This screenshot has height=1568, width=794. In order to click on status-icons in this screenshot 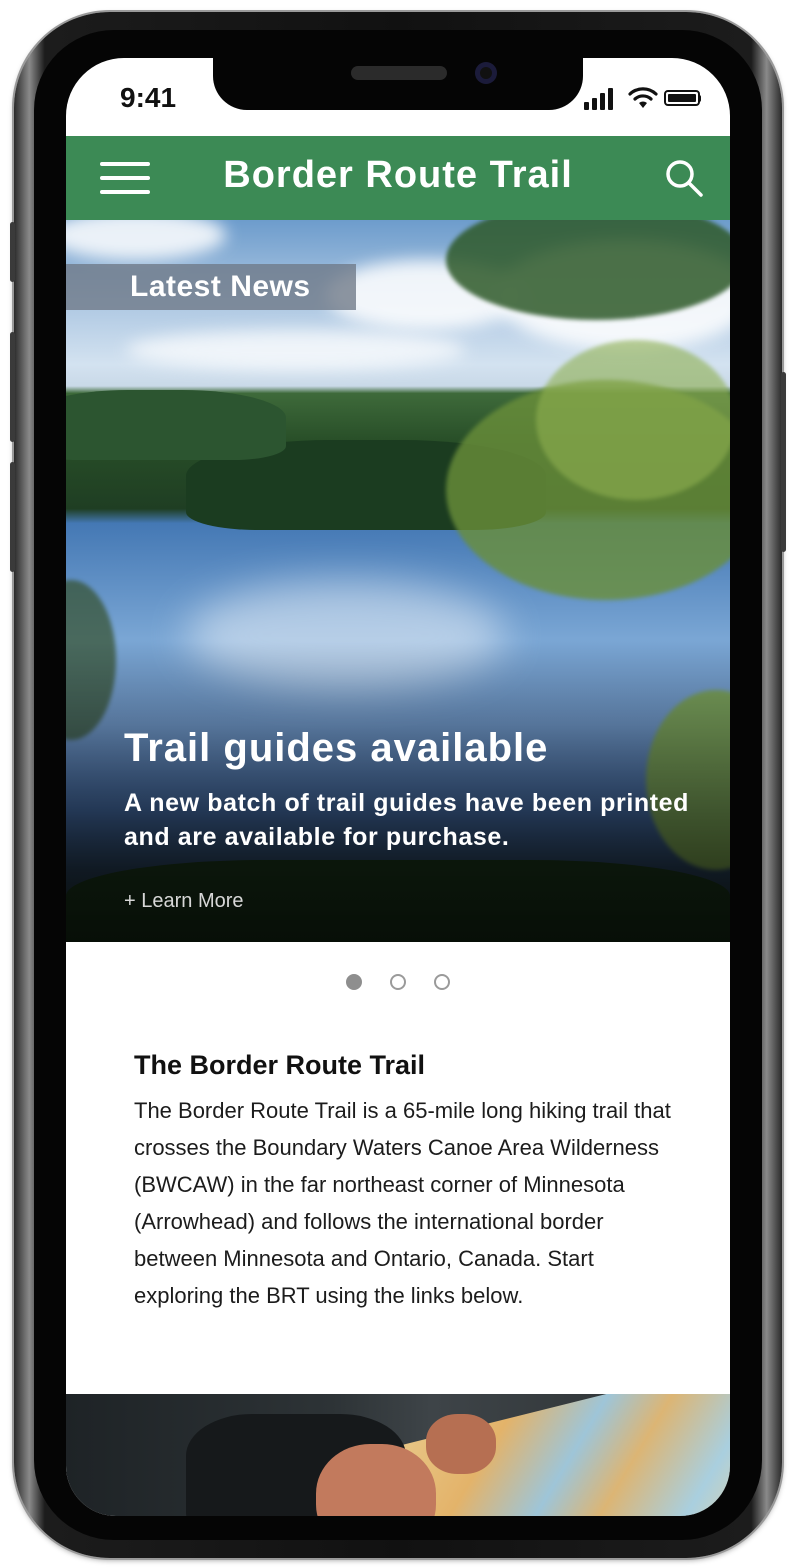, I will do `click(644, 98)`.